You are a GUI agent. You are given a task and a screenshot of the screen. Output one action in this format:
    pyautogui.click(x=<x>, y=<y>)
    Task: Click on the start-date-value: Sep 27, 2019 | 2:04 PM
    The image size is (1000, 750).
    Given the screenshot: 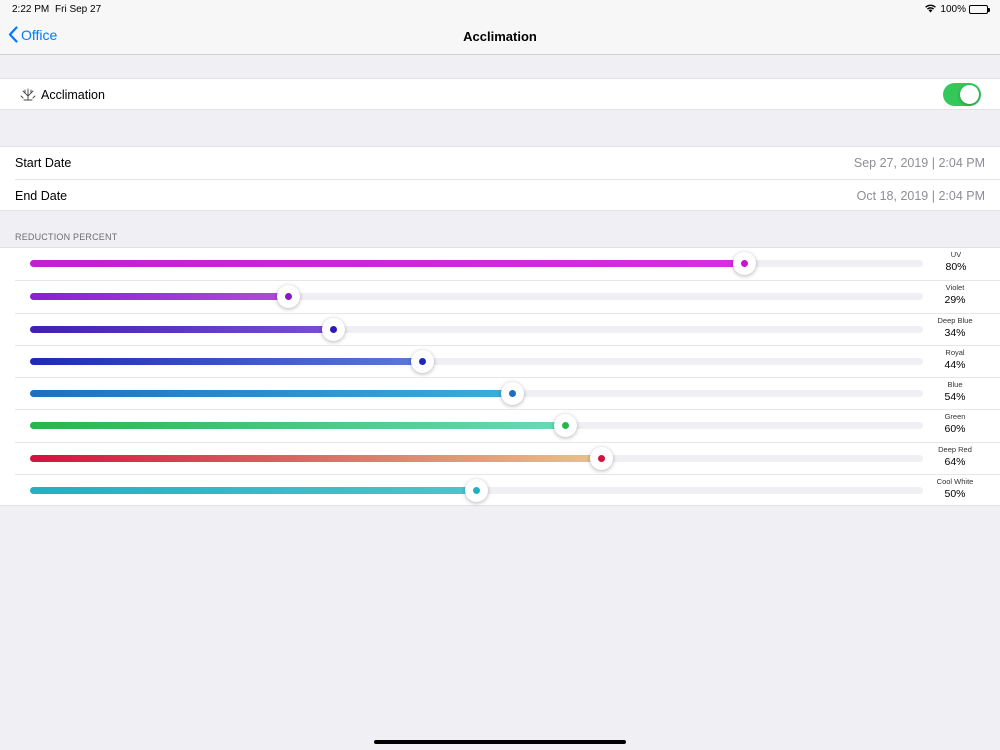 What is the action you would take?
    pyautogui.click(x=919, y=163)
    